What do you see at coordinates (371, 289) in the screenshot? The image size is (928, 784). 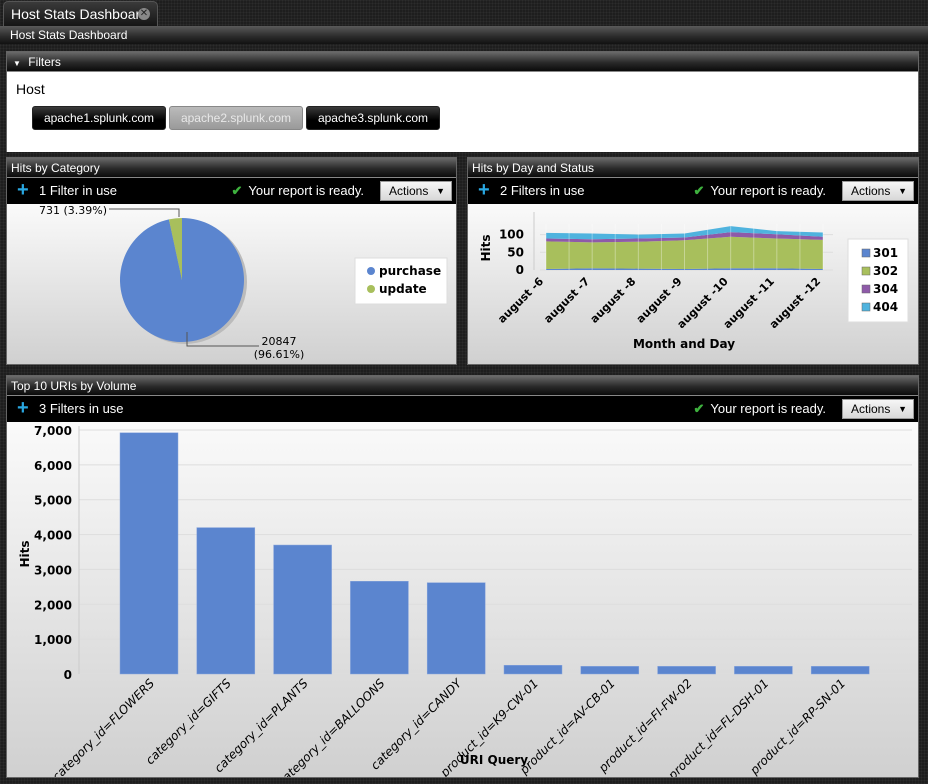 I see `legend-swatch-update` at bounding box center [371, 289].